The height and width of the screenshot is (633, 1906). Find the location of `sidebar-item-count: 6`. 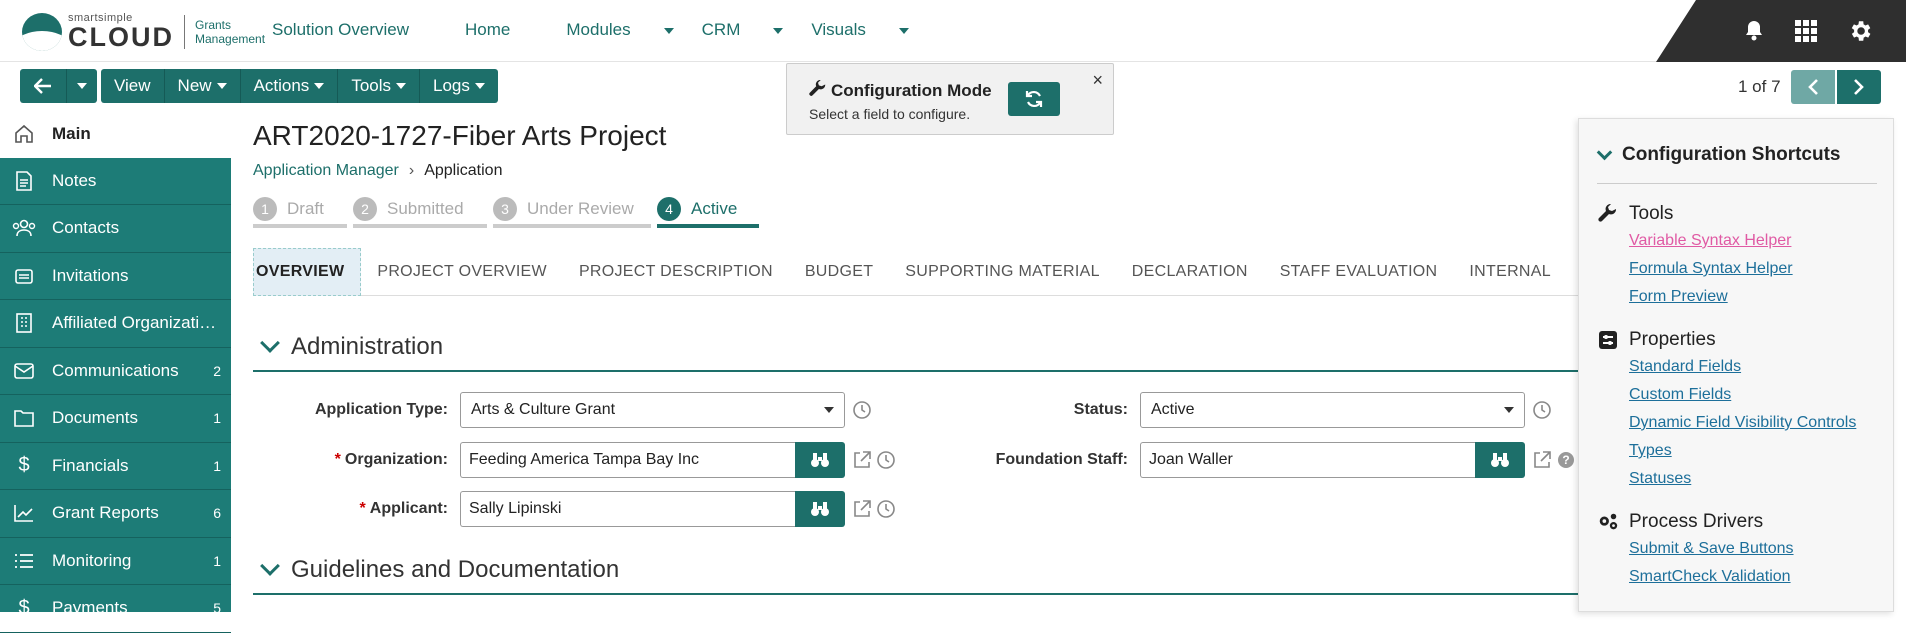

sidebar-item-count: 6 is located at coordinates (217, 513).